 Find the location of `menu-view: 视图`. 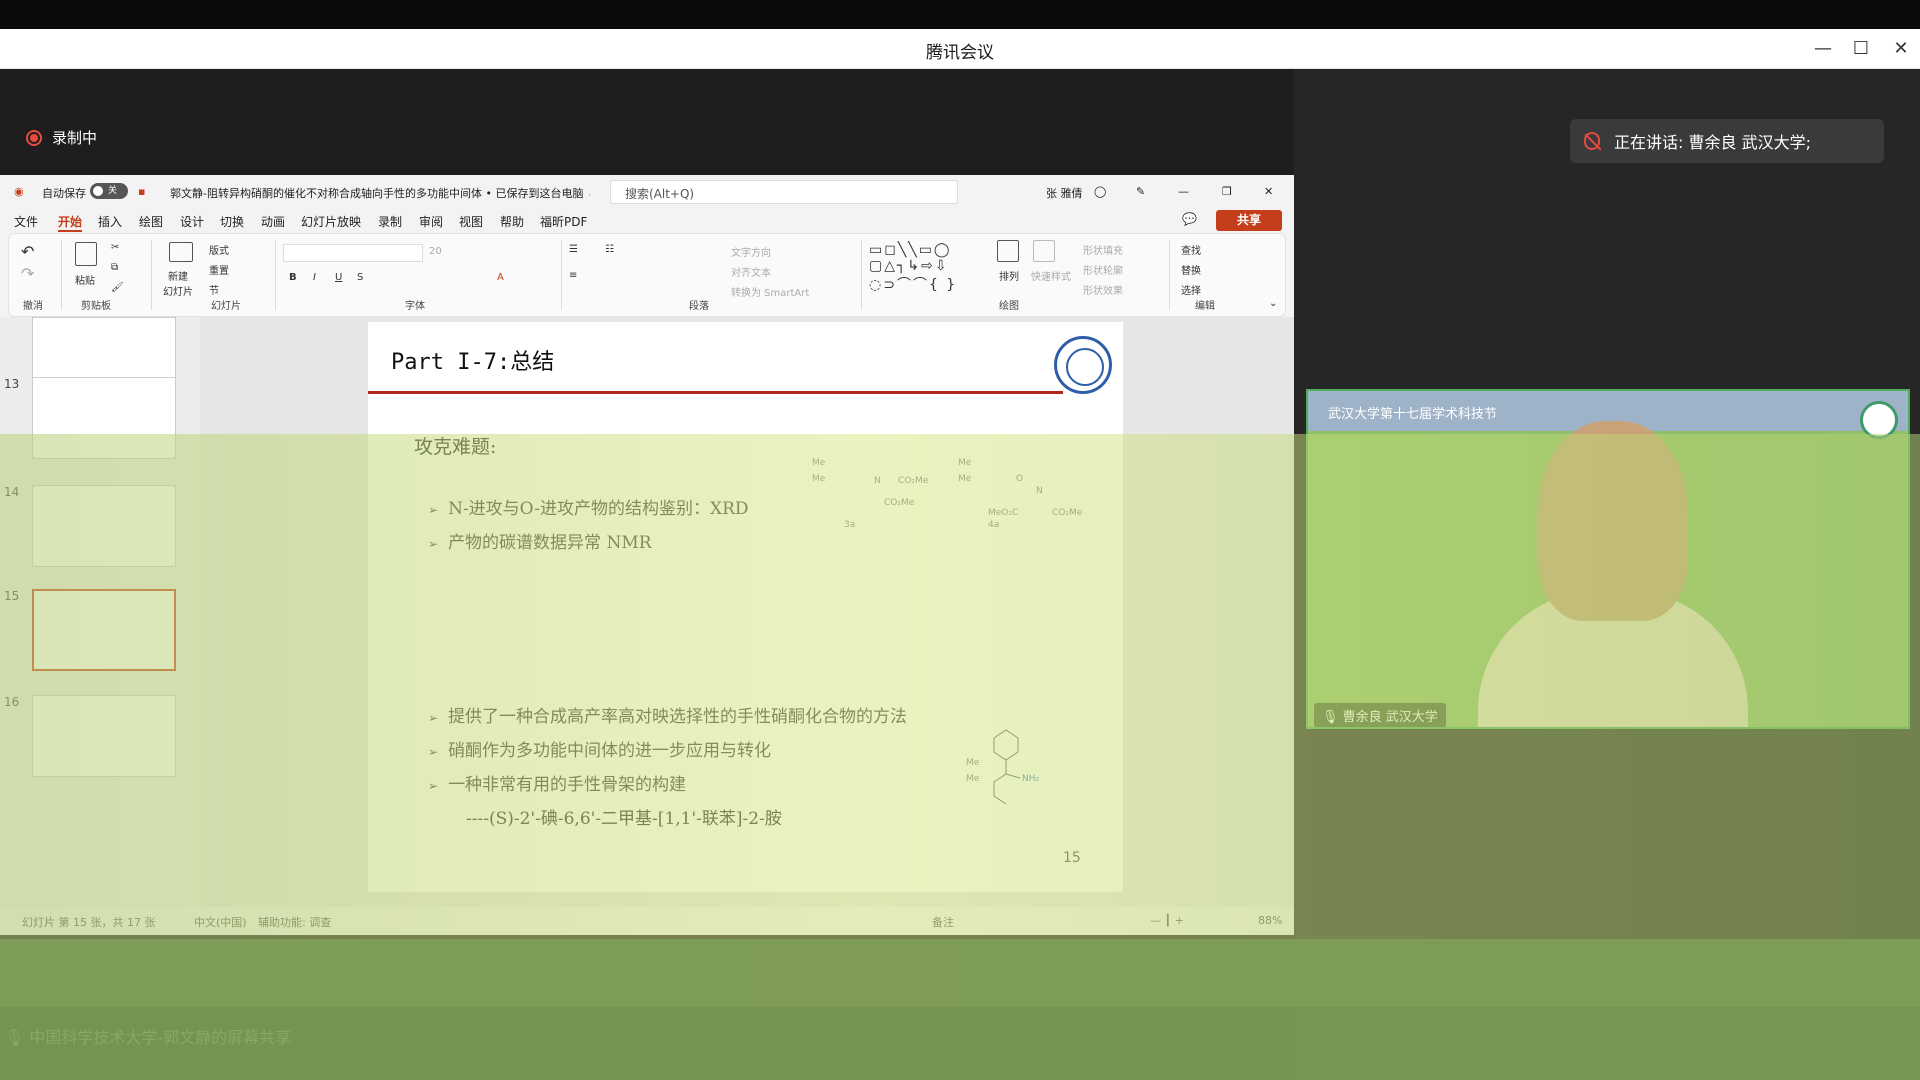

menu-view: 视图 is located at coordinates (471, 221).